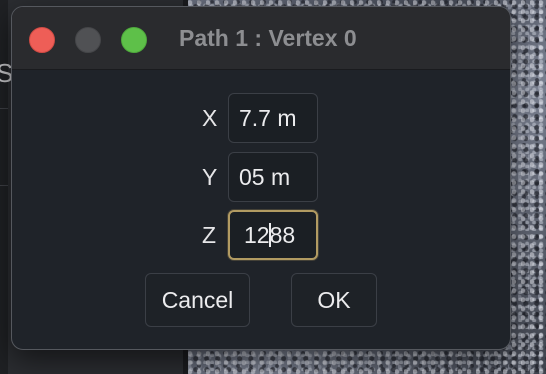 This screenshot has height=374, width=546. I want to click on x-field-row: X 7.7 m, so click(261, 118).